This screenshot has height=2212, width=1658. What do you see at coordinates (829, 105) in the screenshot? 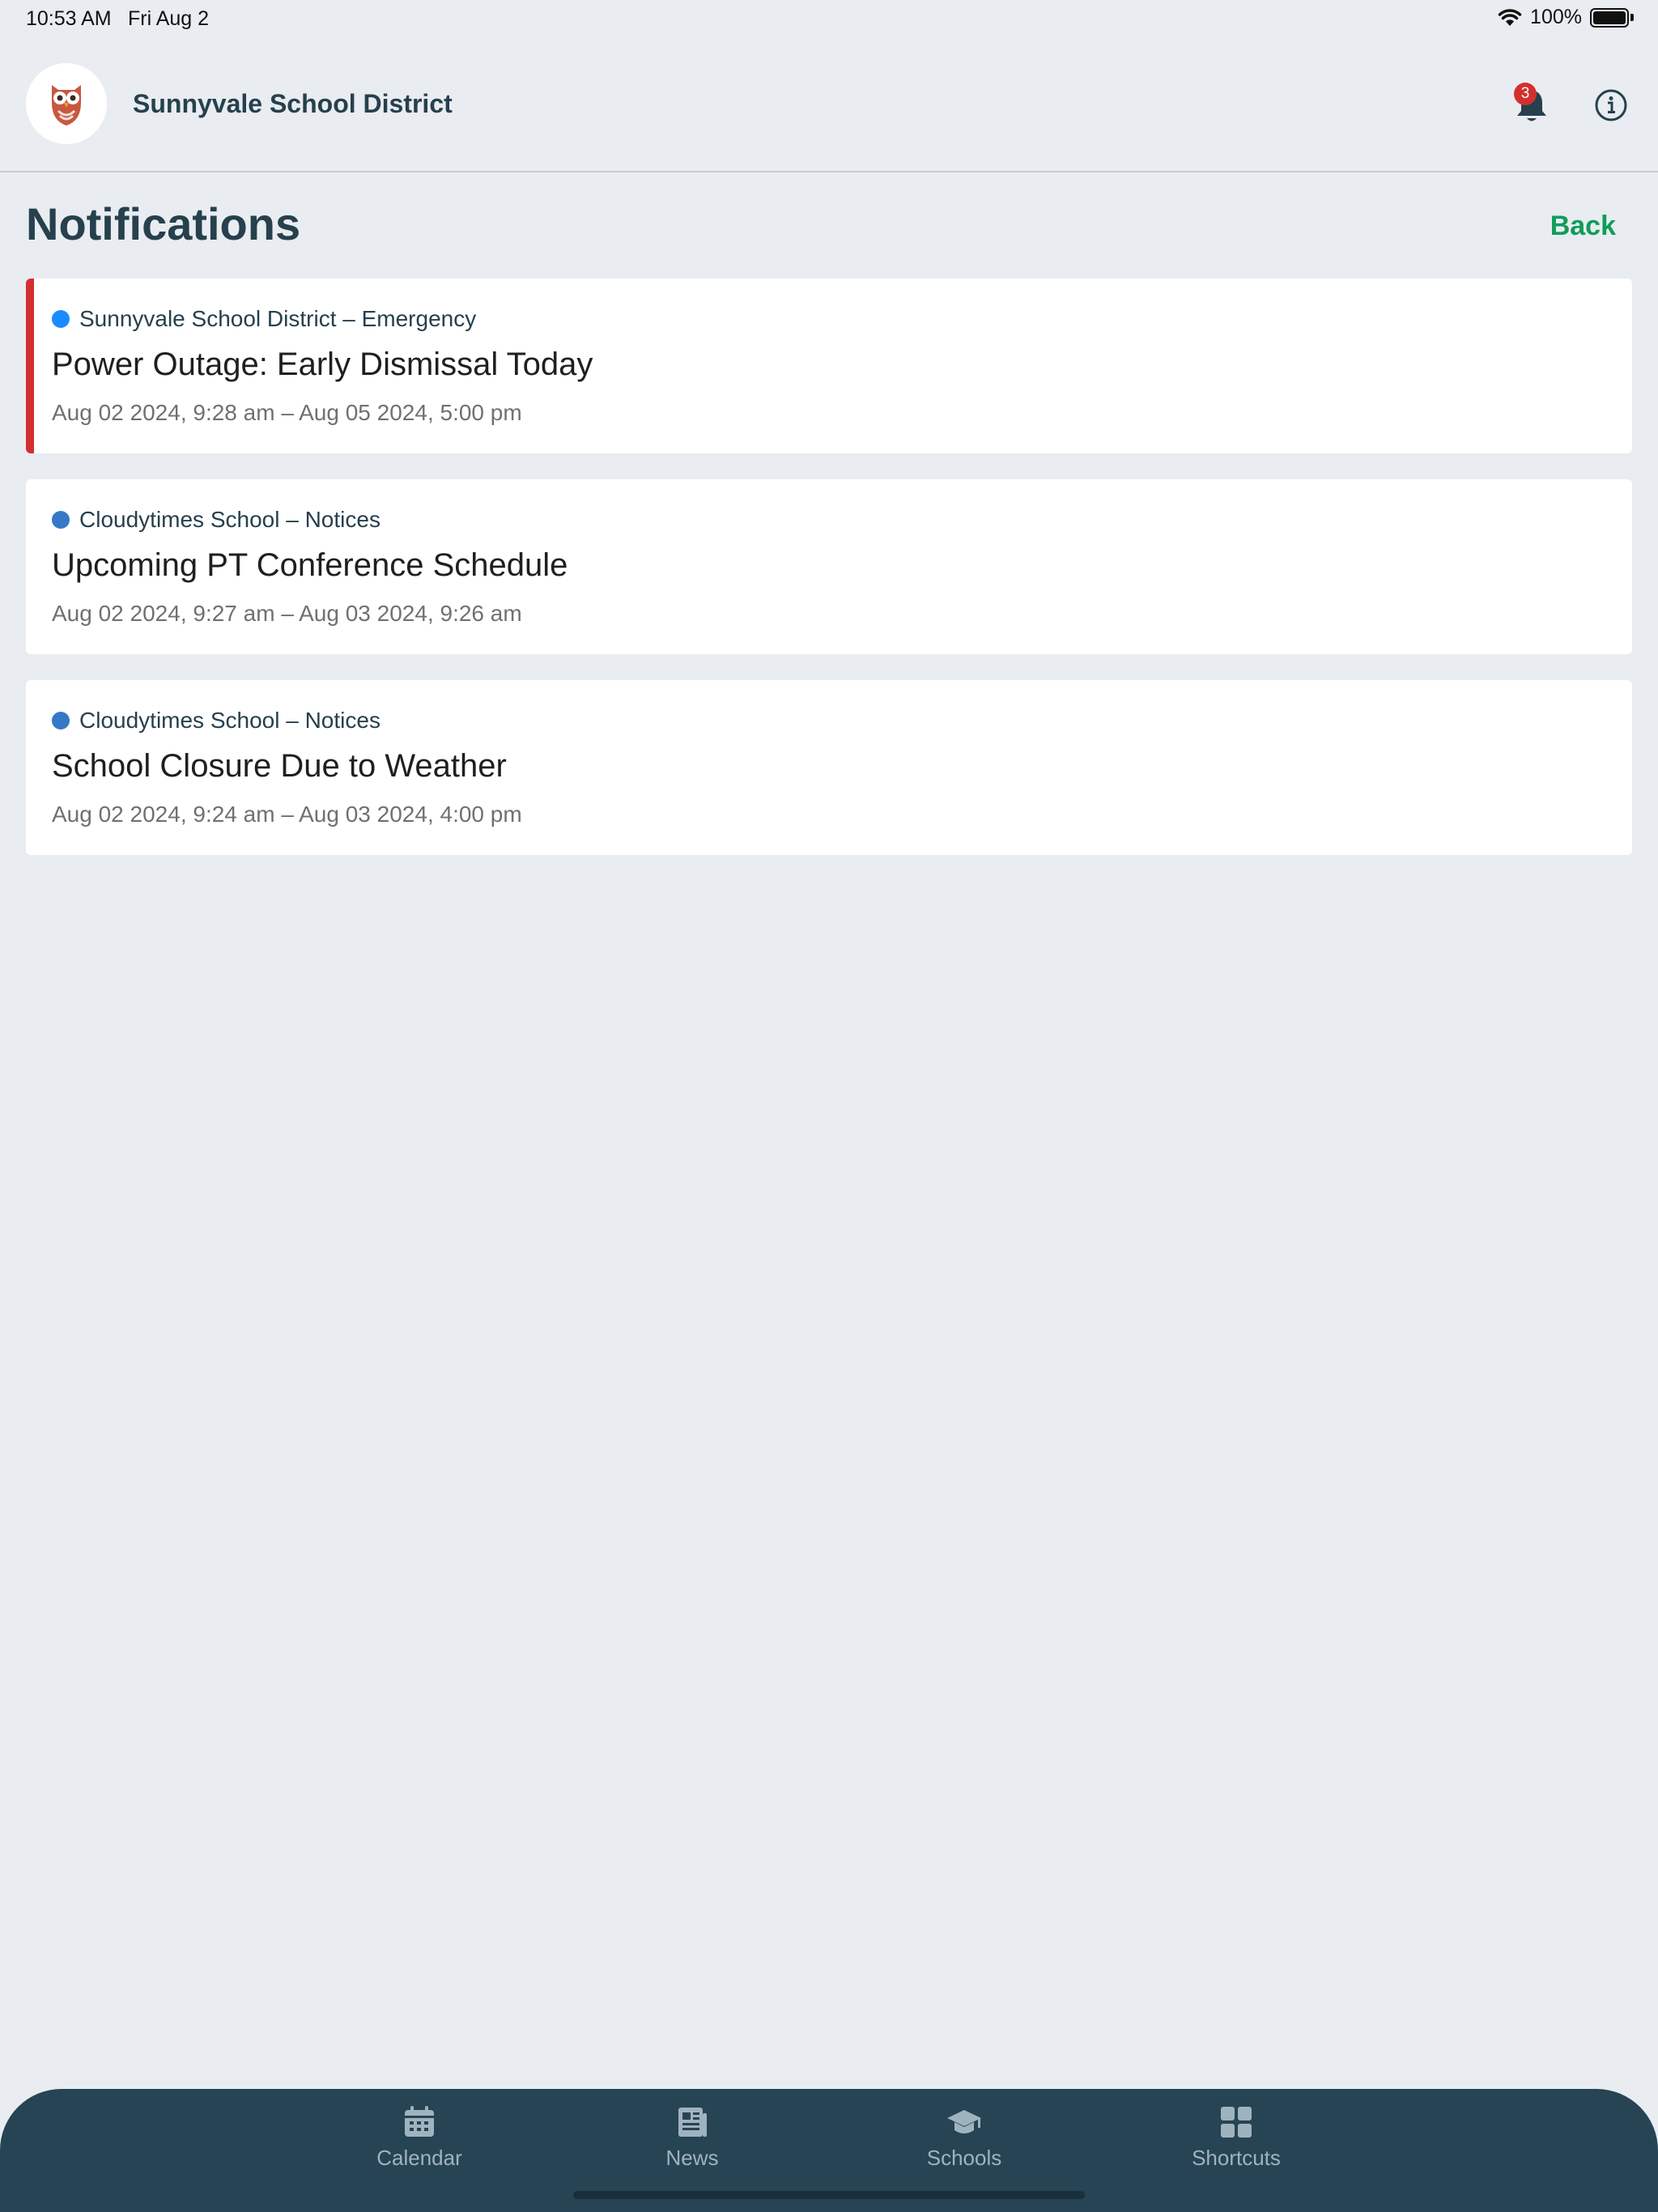
I see `app-header: Sunnyvale School District 3` at bounding box center [829, 105].